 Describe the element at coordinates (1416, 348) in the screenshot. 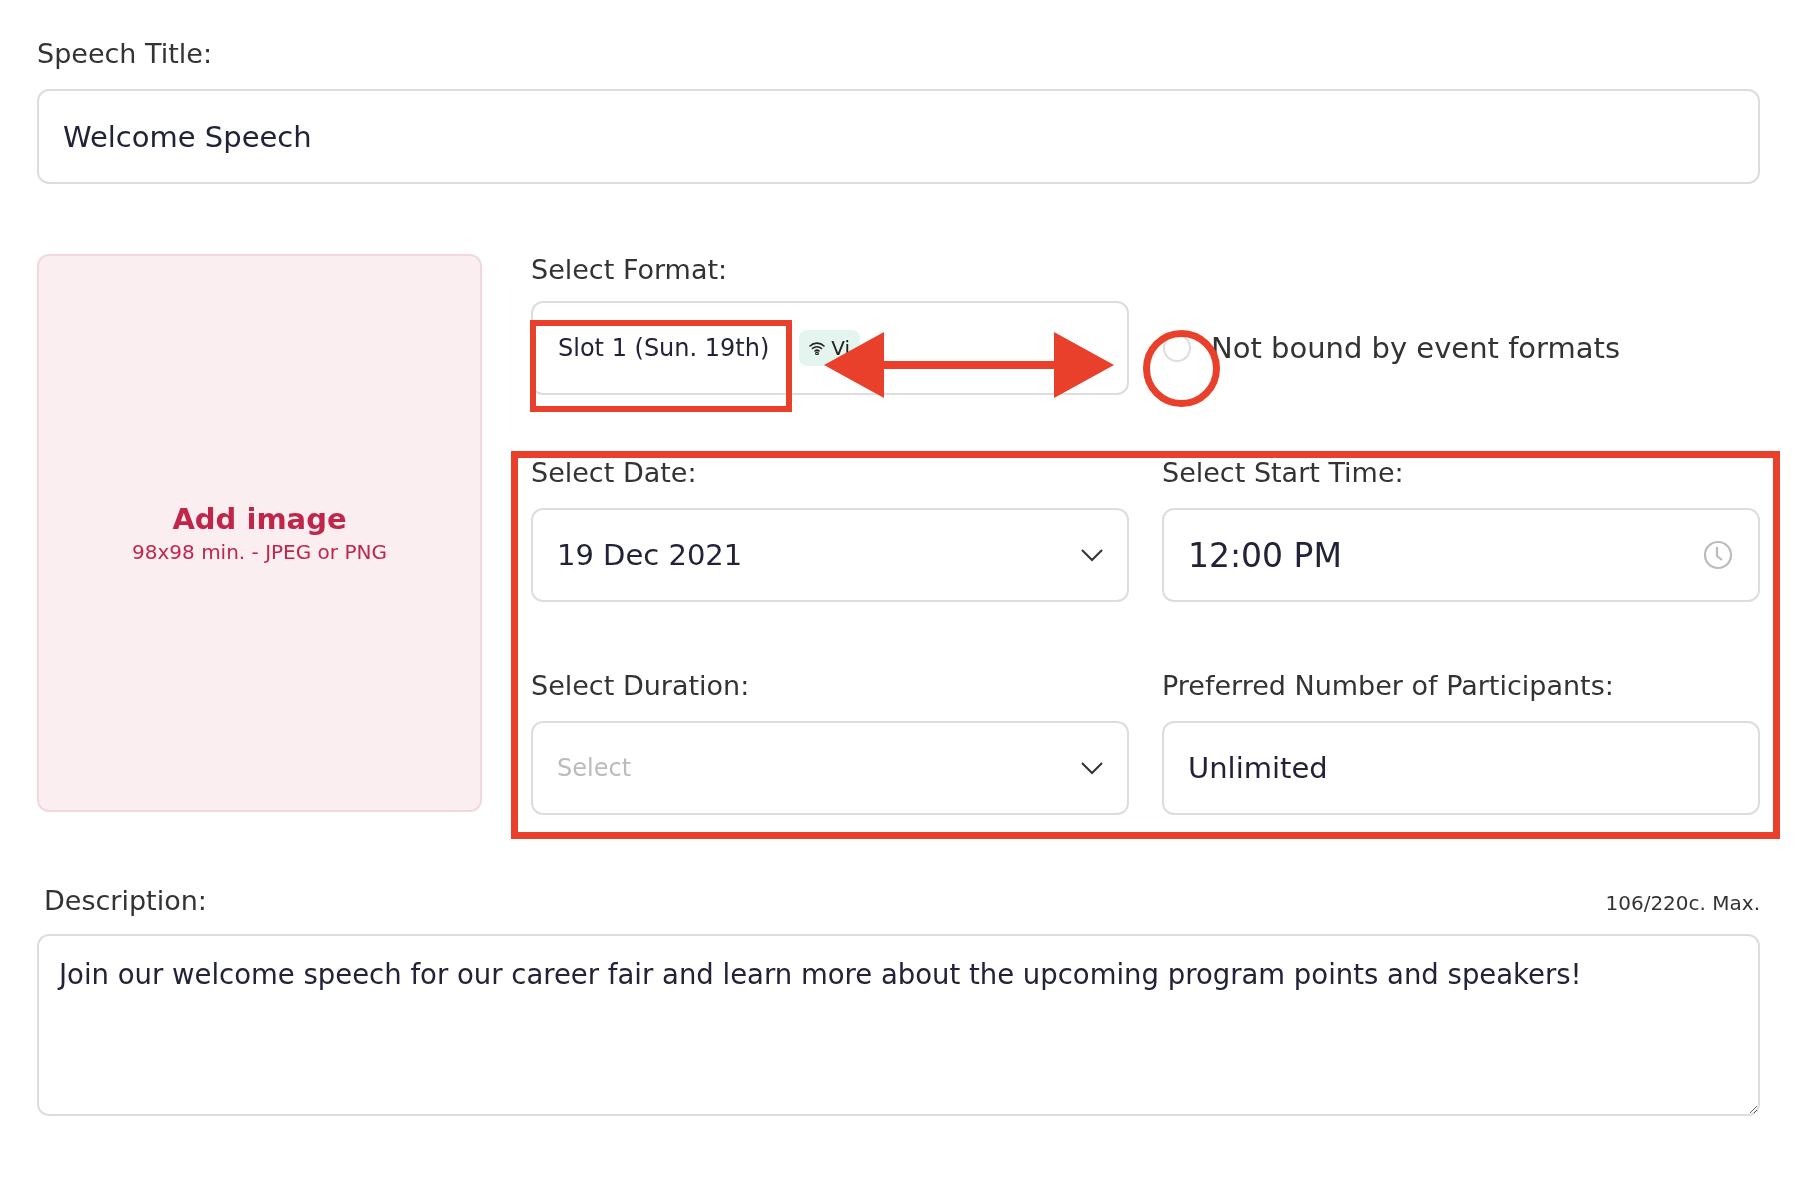

I see `radio-label: Not bound by event formats` at that location.